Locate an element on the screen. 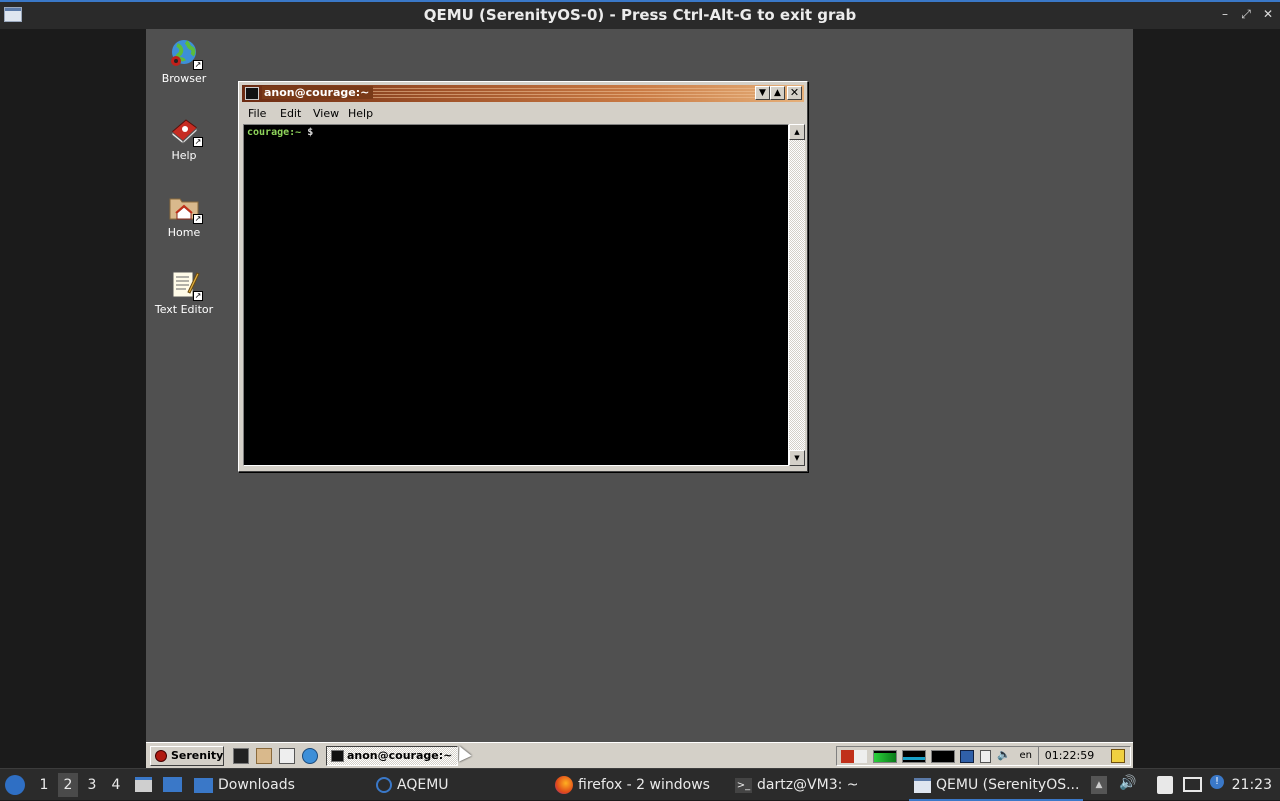 The image size is (1280, 801). globe-icon: ↗ is located at coordinates (185, 53).